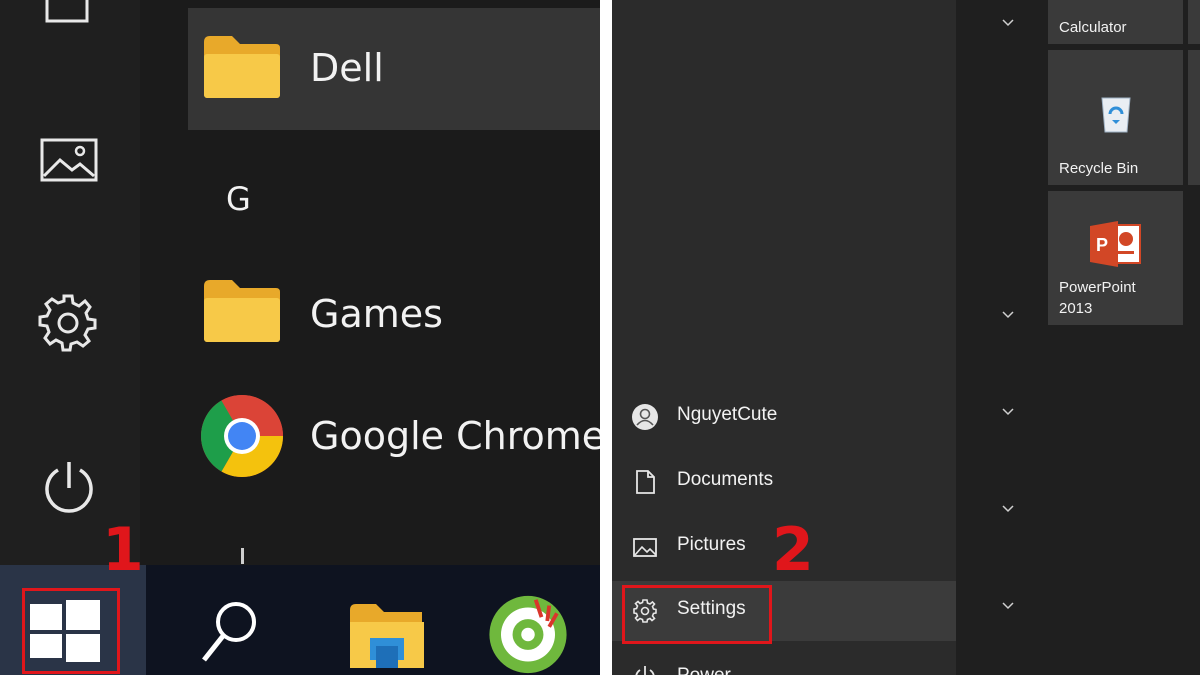  I want to click on app-label-games: Games, so click(376, 314).